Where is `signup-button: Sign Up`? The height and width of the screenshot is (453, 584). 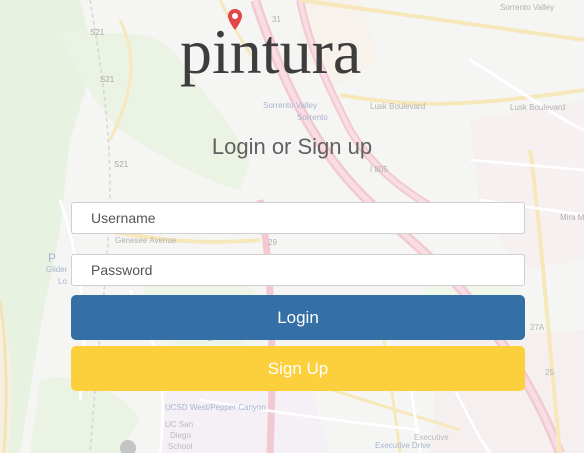
signup-button: Sign Up is located at coordinates (298, 368).